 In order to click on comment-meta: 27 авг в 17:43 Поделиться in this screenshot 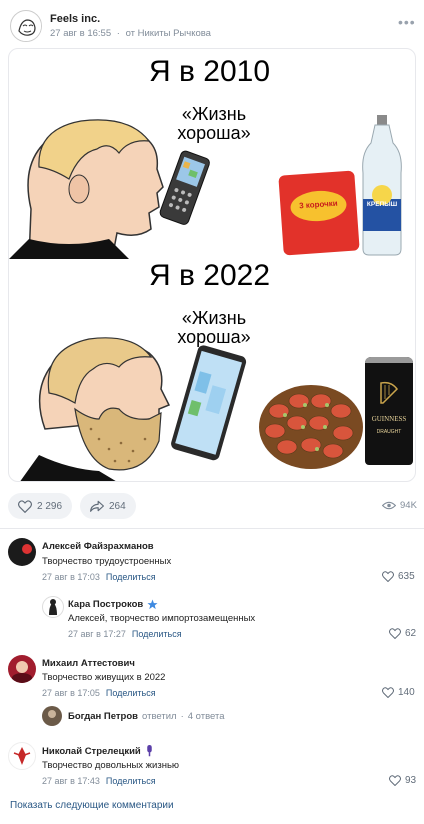, I will do `click(99, 781)`.